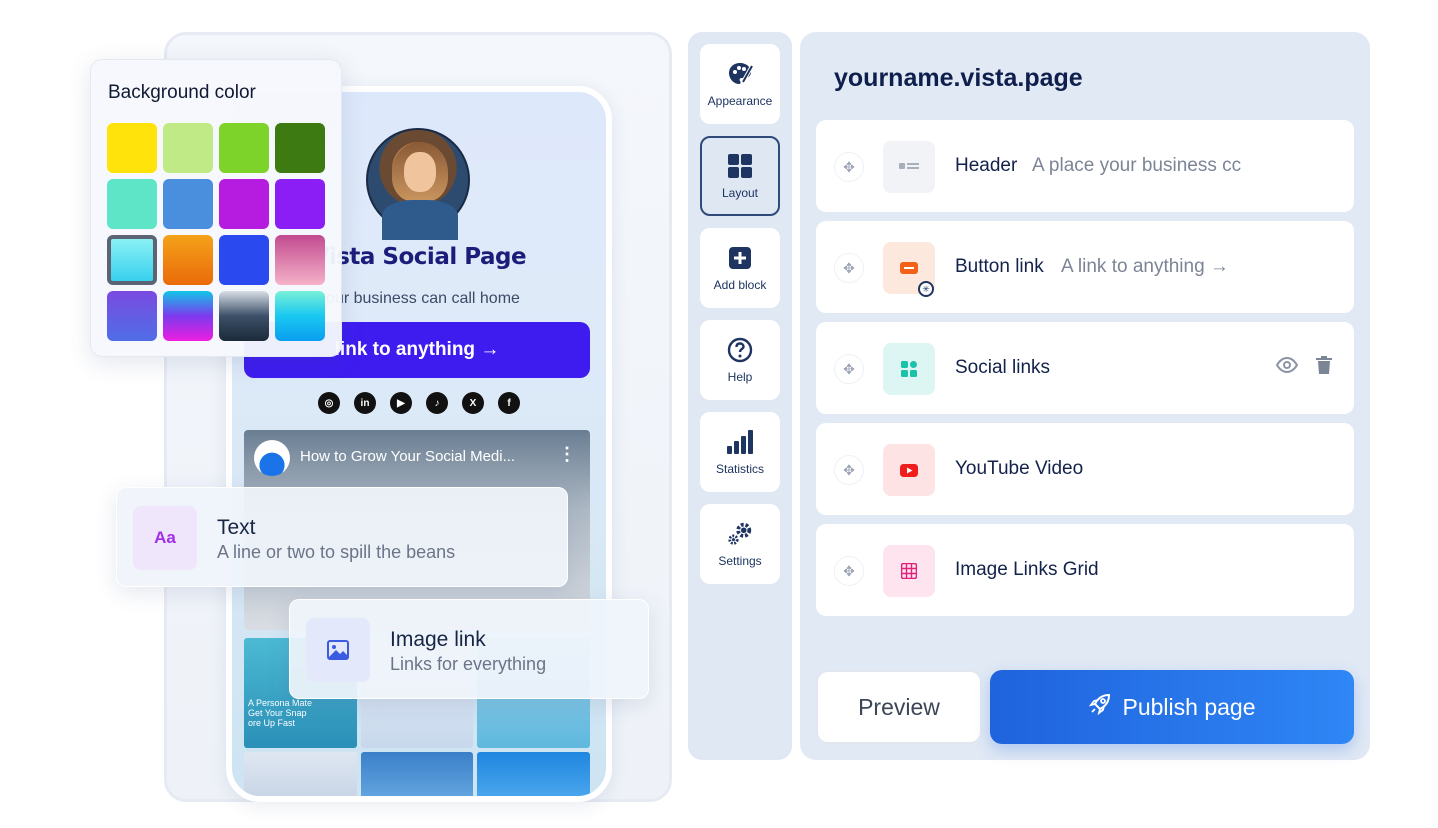  Describe the element at coordinates (740, 442) in the screenshot. I see `bar-chart-icon` at that location.